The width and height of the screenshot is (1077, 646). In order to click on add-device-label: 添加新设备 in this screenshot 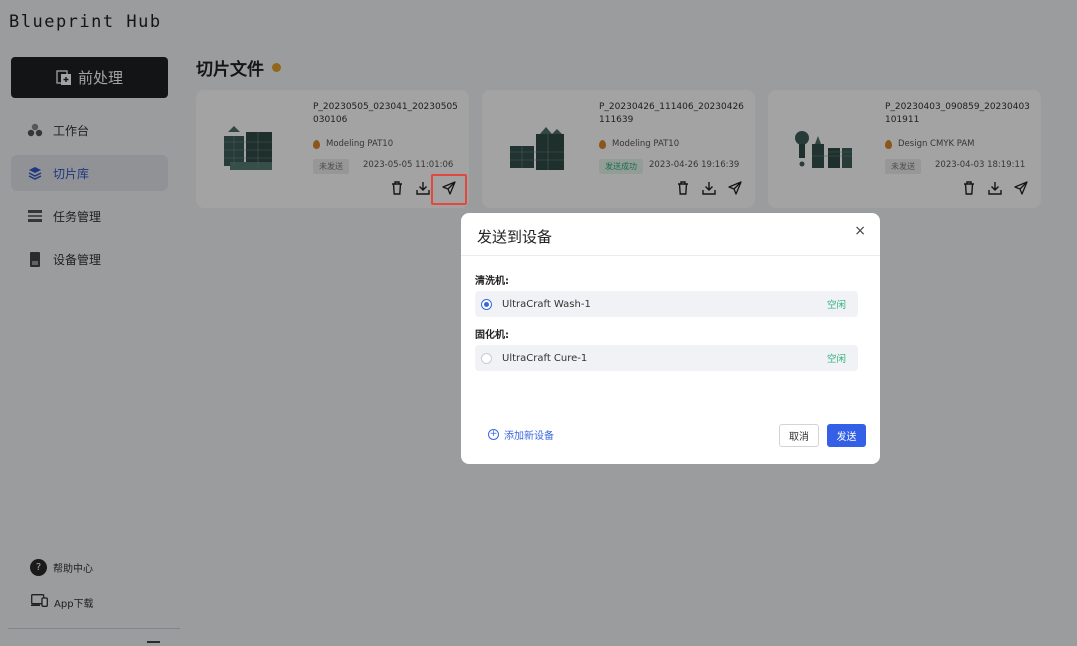, I will do `click(529, 436)`.